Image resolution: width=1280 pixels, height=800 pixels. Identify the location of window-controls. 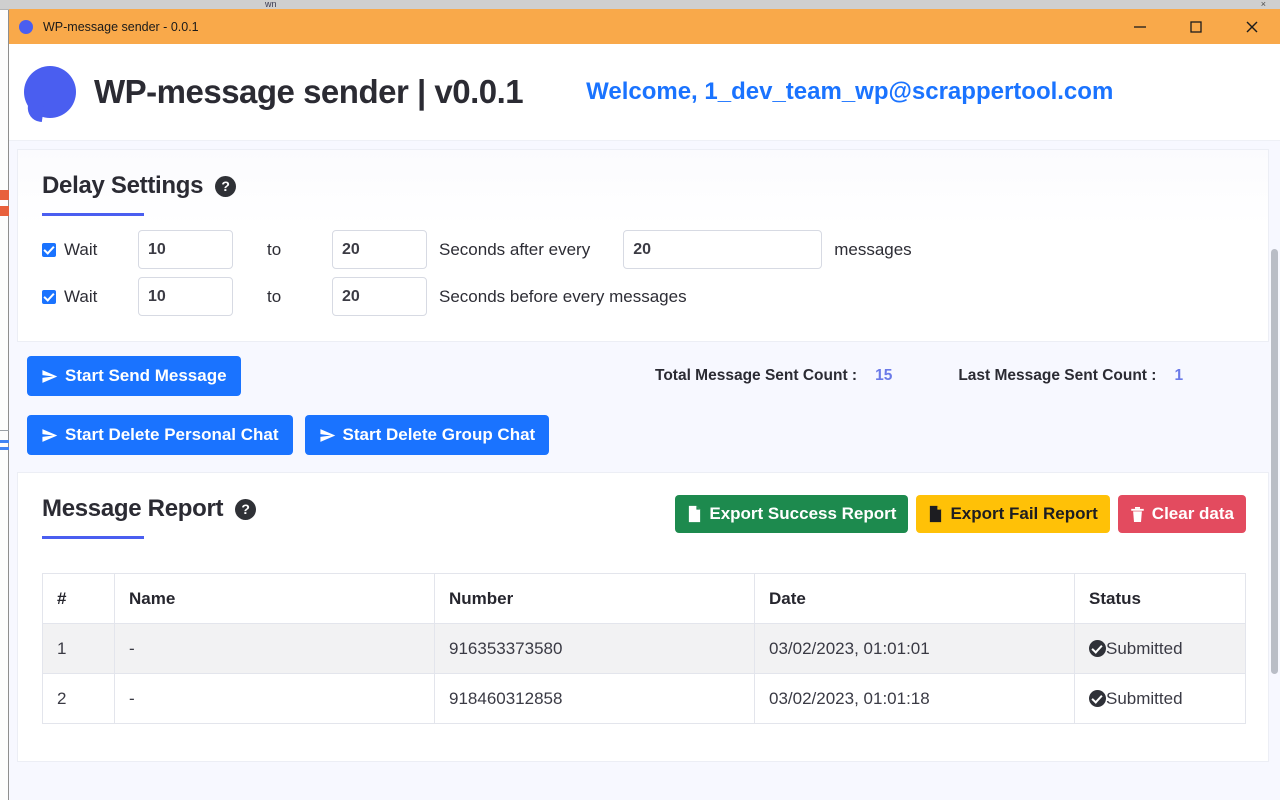
(1196, 26).